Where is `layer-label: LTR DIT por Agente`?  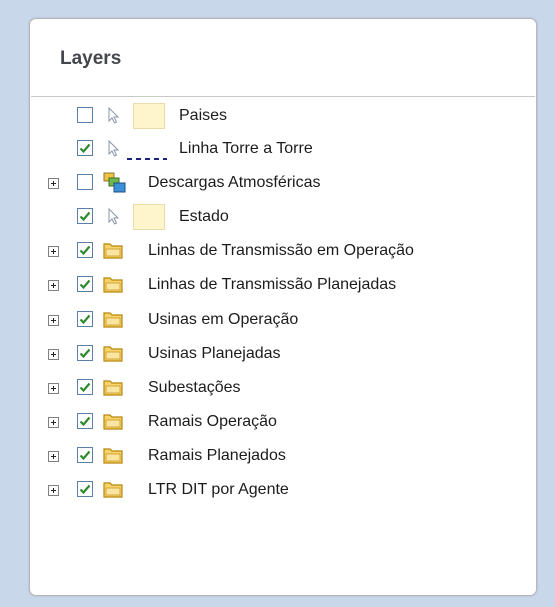
layer-label: LTR DIT por Agente is located at coordinates (218, 489).